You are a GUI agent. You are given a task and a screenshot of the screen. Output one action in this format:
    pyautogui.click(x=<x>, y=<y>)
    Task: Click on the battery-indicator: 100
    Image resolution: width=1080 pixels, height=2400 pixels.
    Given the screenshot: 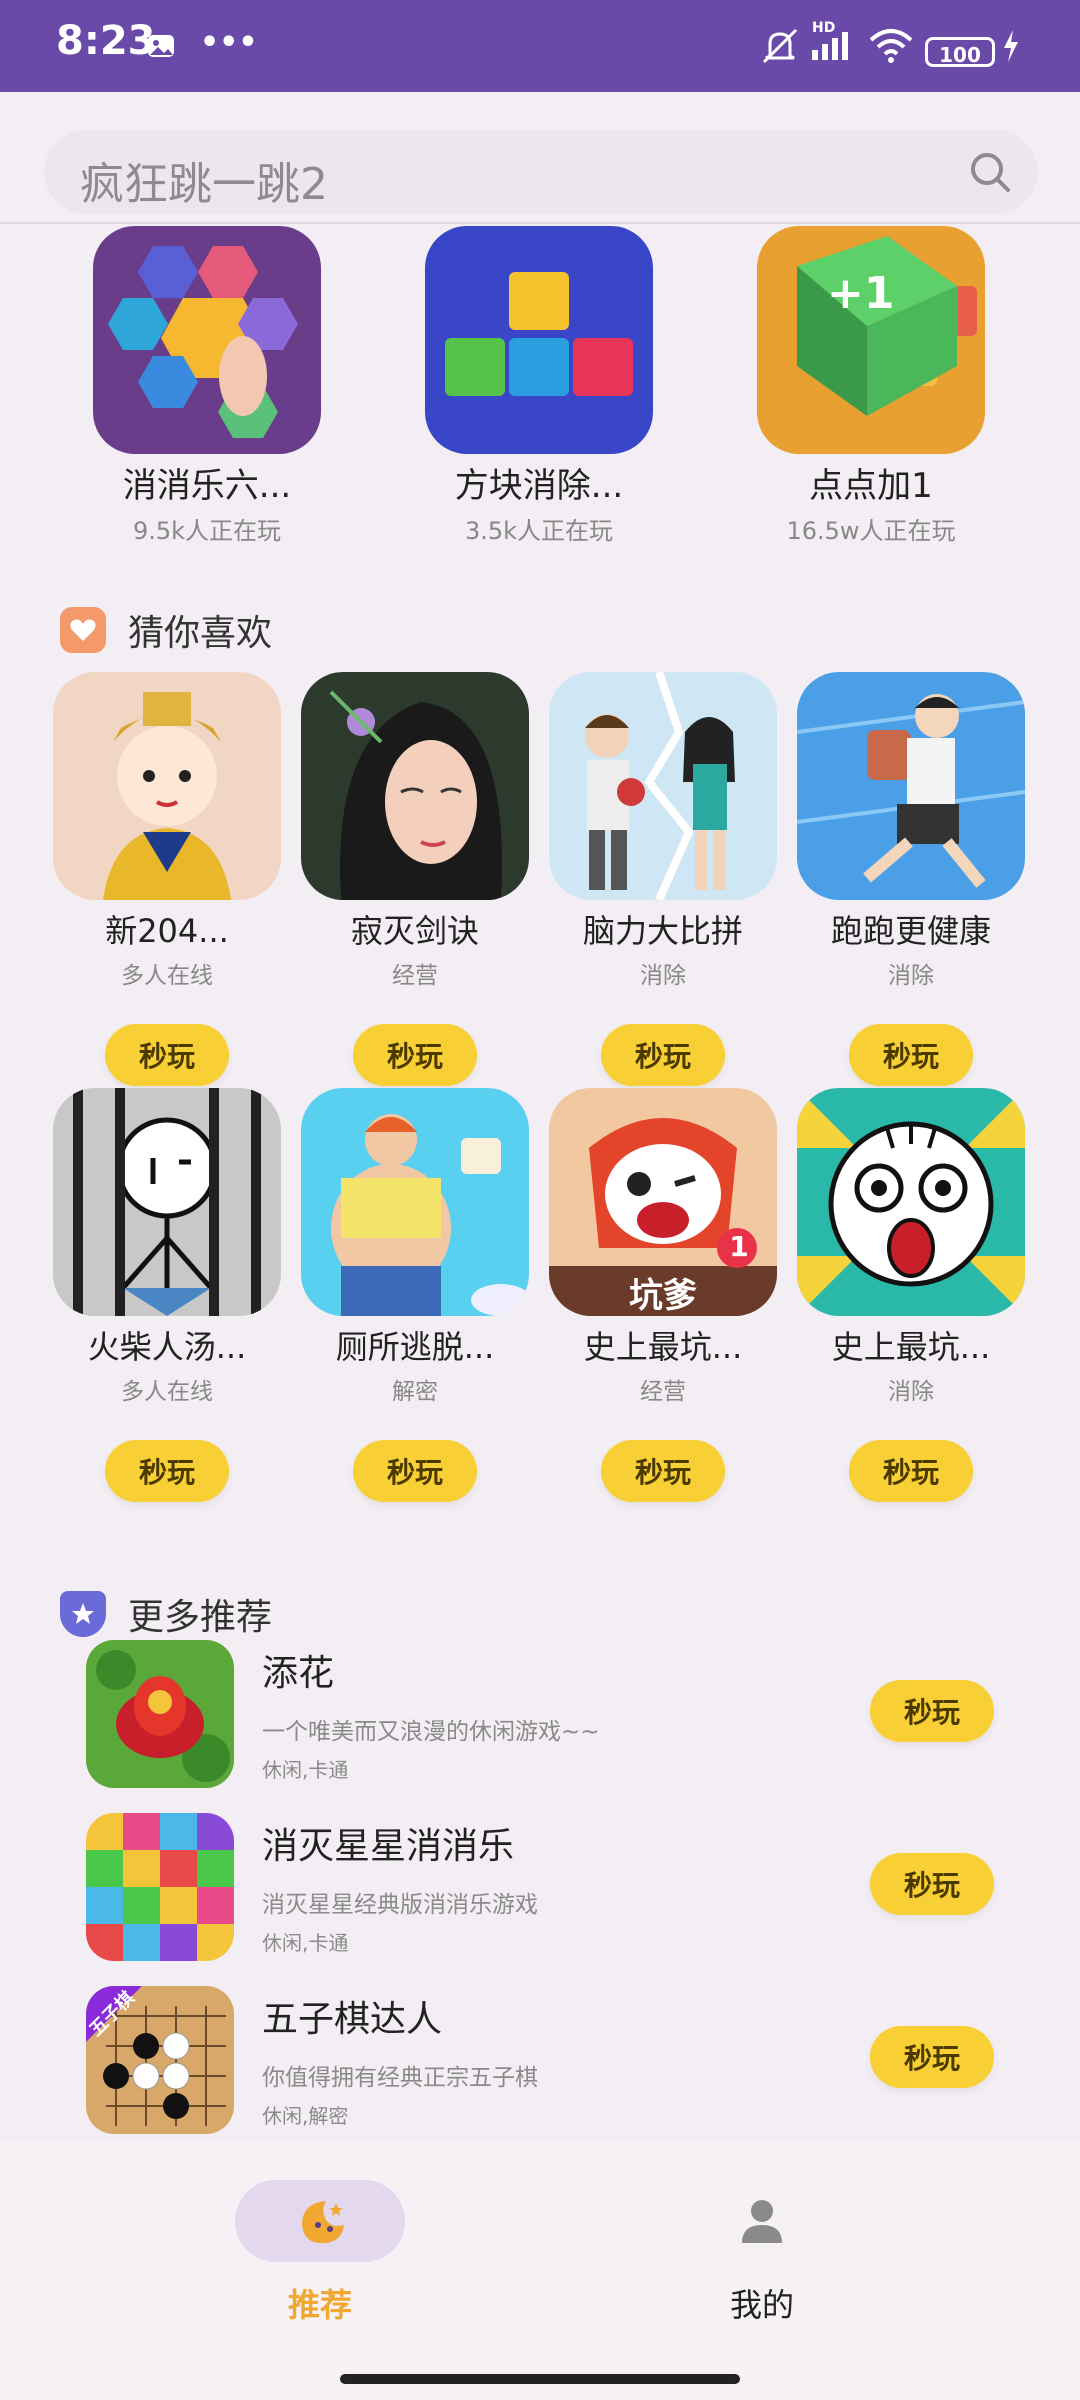 What is the action you would take?
    pyautogui.click(x=960, y=52)
    